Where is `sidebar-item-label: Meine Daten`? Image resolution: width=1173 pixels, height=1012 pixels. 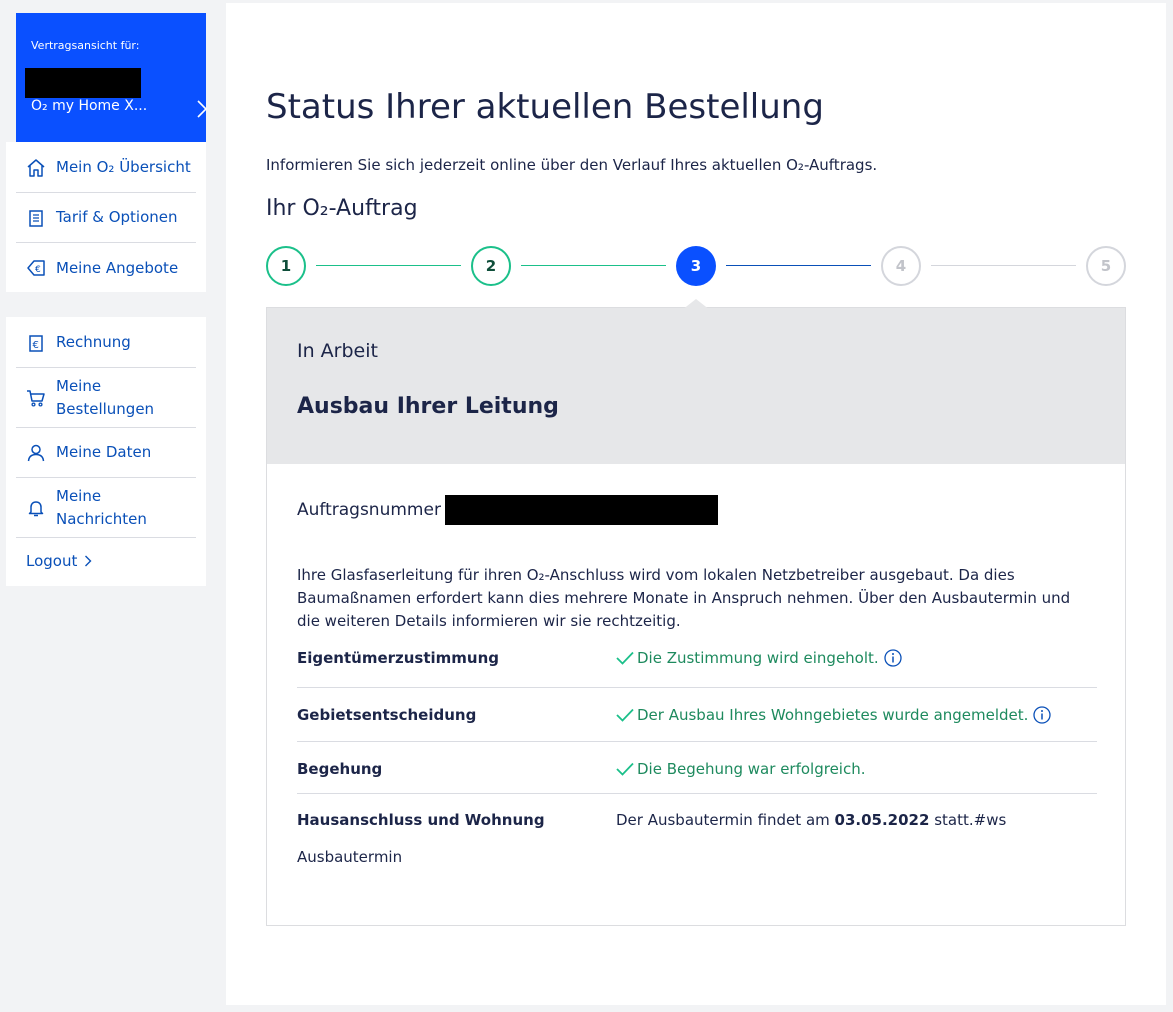 sidebar-item-label: Meine Daten is located at coordinates (104, 452).